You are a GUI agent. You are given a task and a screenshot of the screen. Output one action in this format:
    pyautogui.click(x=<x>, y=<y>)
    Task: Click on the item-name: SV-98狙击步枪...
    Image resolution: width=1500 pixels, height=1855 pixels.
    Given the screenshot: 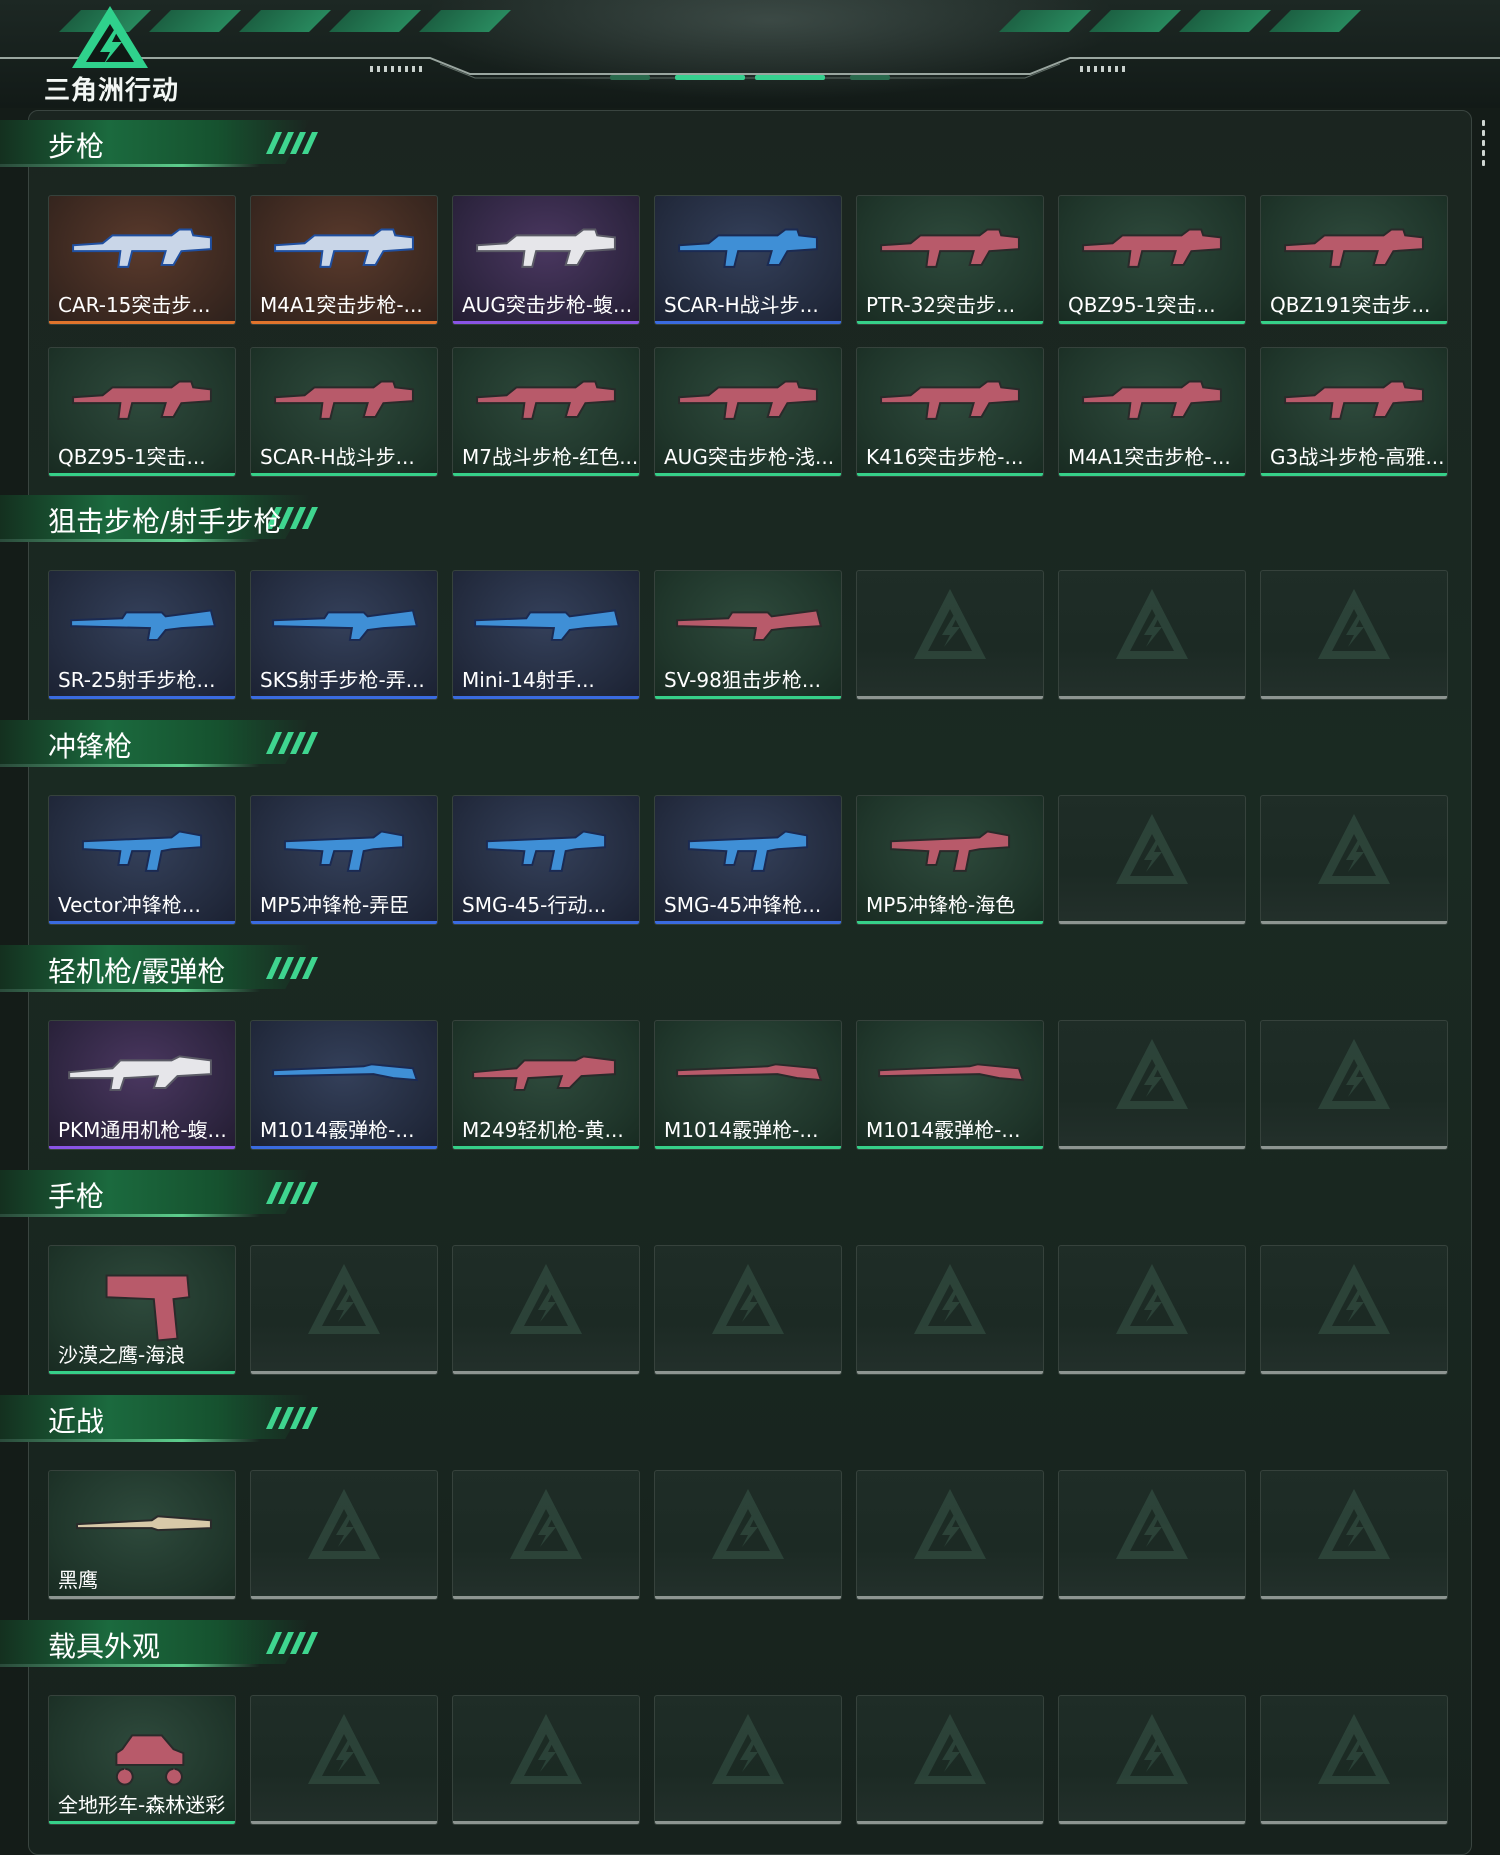 What is the action you would take?
    pyautogui.click(x=742, y=680)
    